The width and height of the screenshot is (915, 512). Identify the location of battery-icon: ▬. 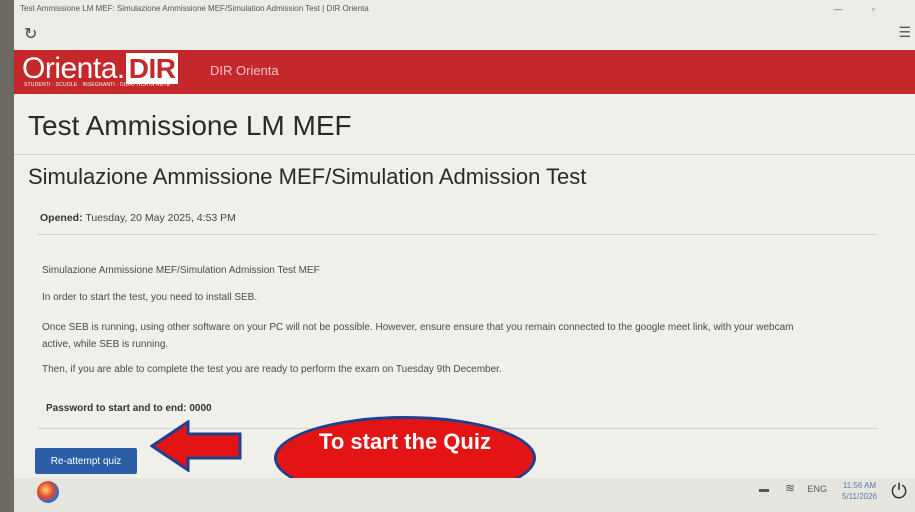
(764, 489).